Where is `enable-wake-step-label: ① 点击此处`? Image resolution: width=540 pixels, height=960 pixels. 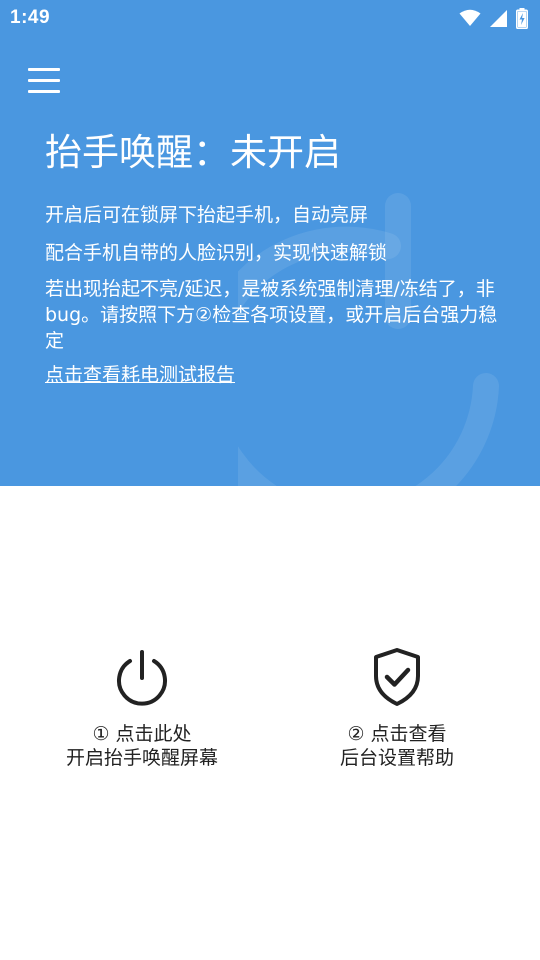 enable-wake-step-label: ① 点击此处 is located at coordinates (142, 734).